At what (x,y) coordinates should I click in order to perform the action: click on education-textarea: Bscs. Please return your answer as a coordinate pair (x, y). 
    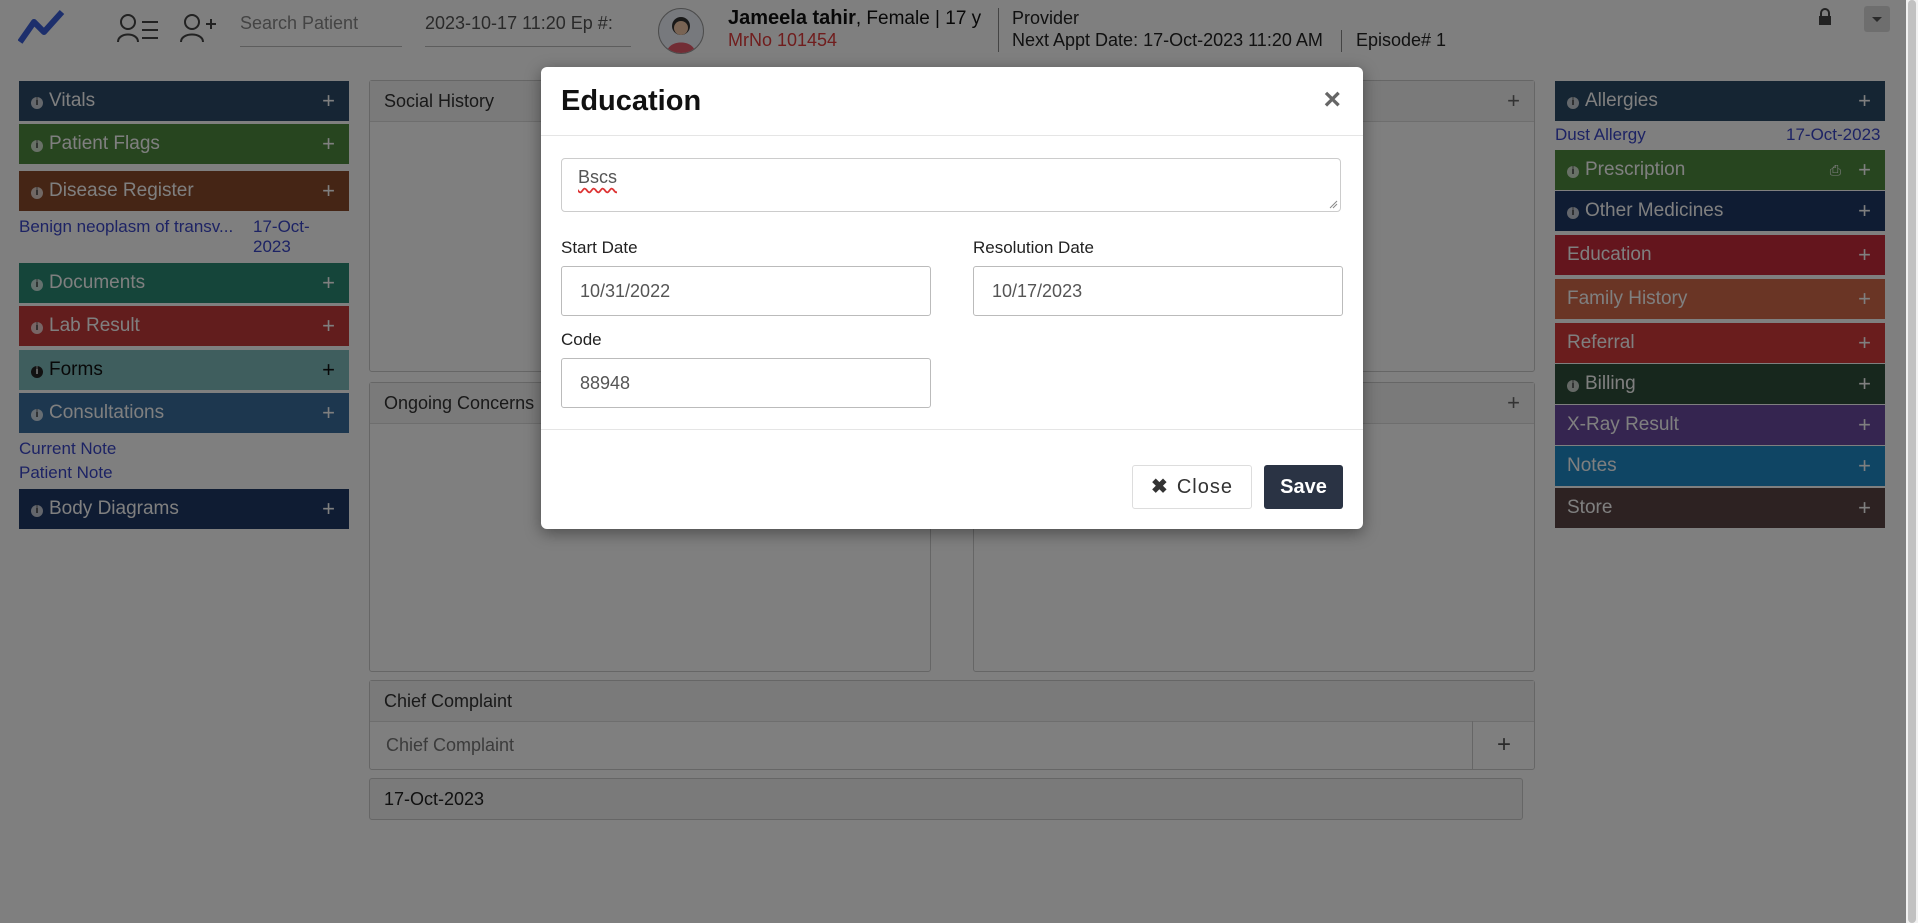
    Looking at the image, I should click on (951, 185).